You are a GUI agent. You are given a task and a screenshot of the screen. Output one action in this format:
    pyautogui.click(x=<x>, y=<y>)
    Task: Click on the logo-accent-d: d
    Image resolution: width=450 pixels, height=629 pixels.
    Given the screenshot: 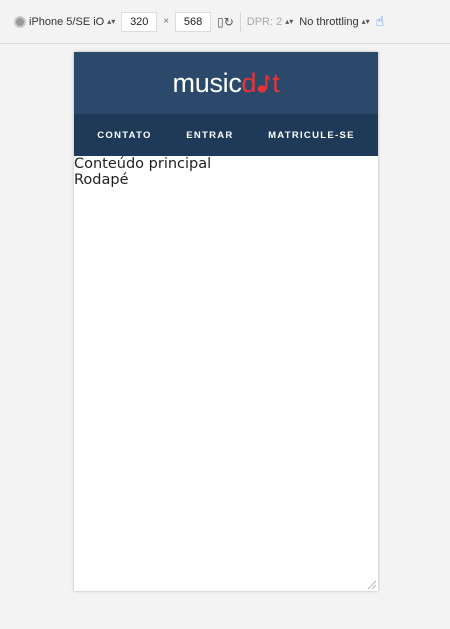 What is the action you would take?
    pyautogui.click(x=249, y=82)
    